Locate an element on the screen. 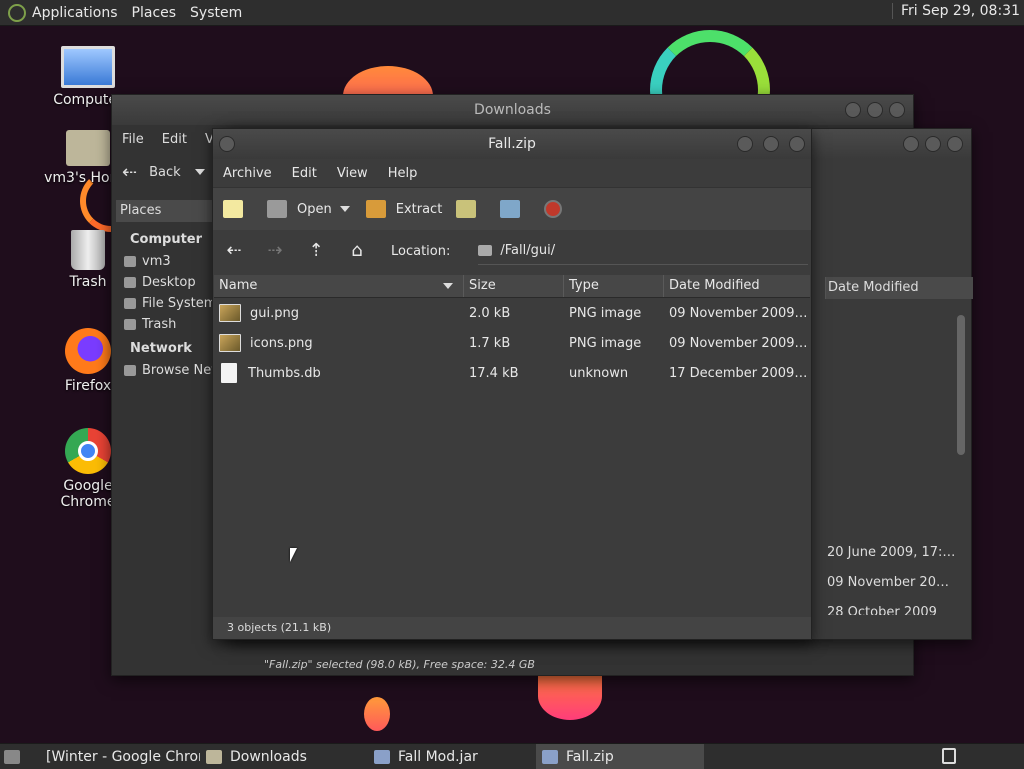  computer-icon is located at coordinates (88, 67).